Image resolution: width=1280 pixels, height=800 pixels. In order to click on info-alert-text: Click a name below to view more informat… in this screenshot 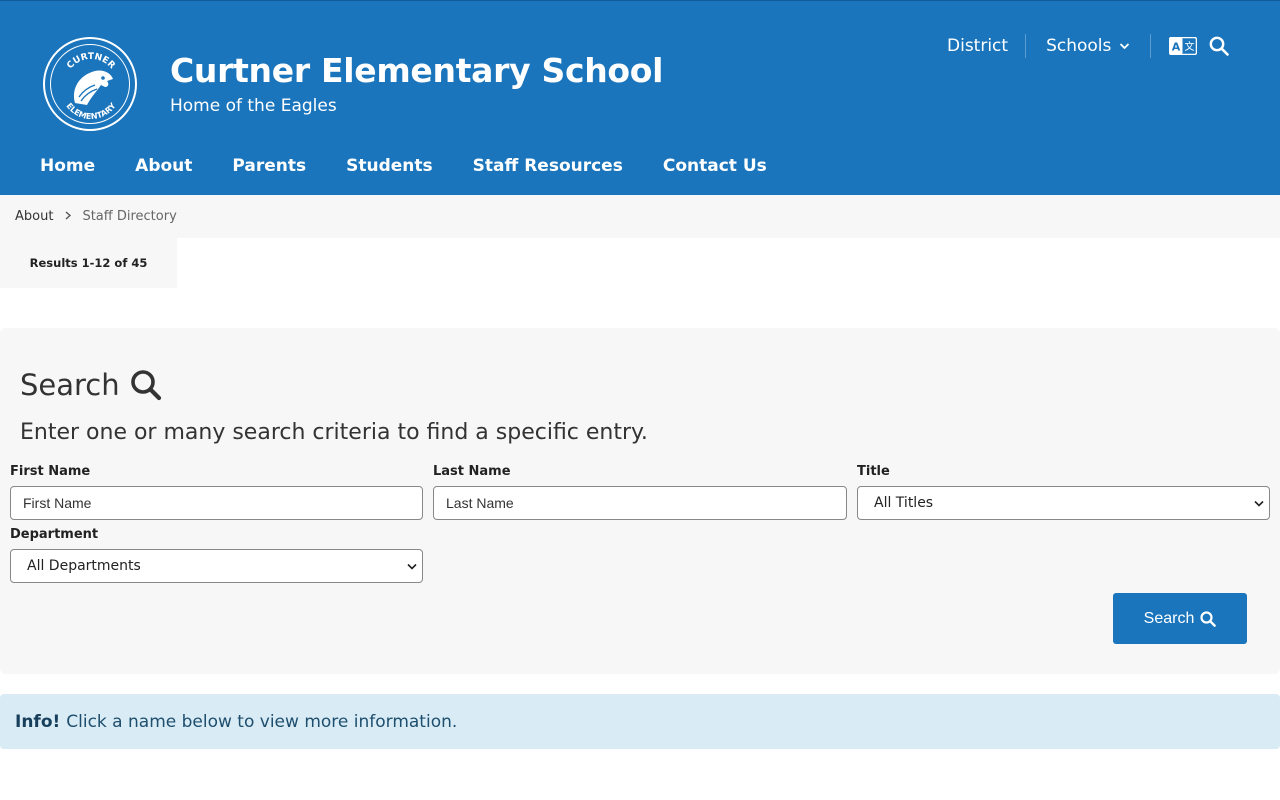, I will do `click(262, 721)`.